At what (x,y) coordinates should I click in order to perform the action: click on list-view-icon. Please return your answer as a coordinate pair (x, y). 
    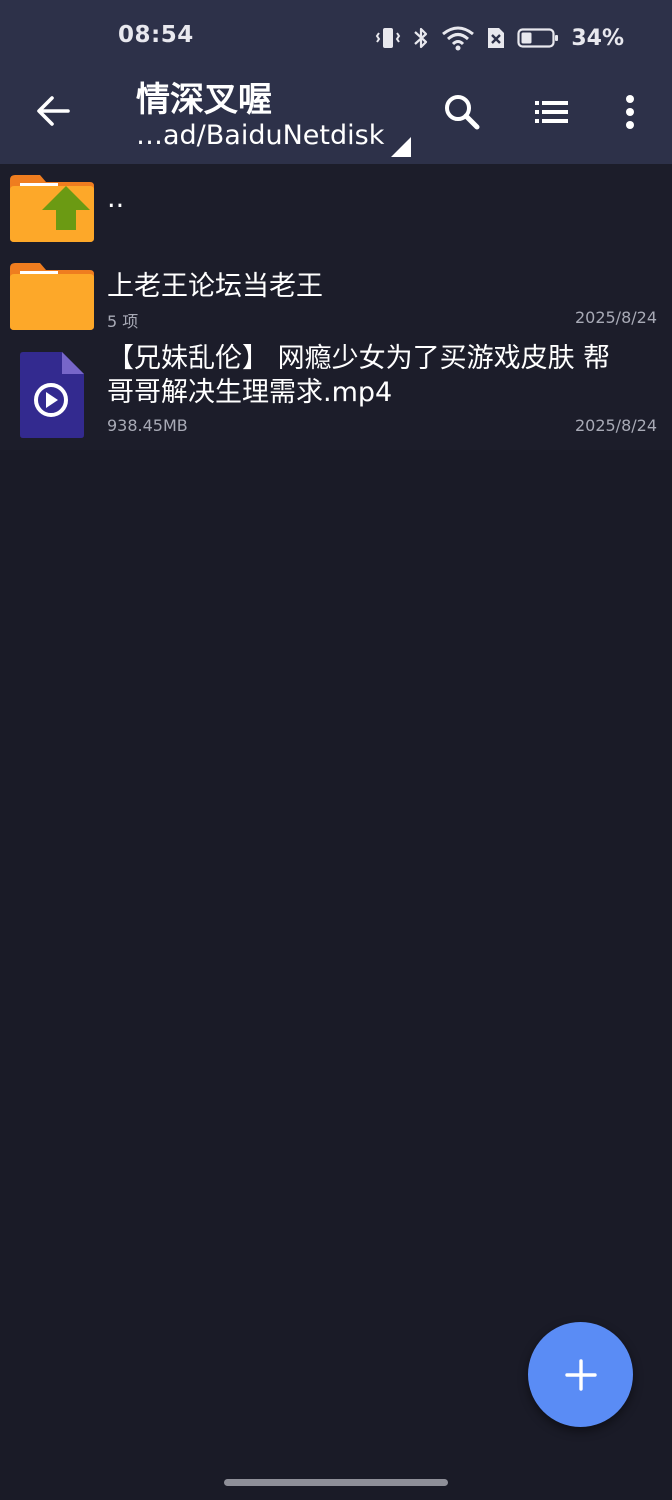
    Looking at the image, I should click on (551, 112).